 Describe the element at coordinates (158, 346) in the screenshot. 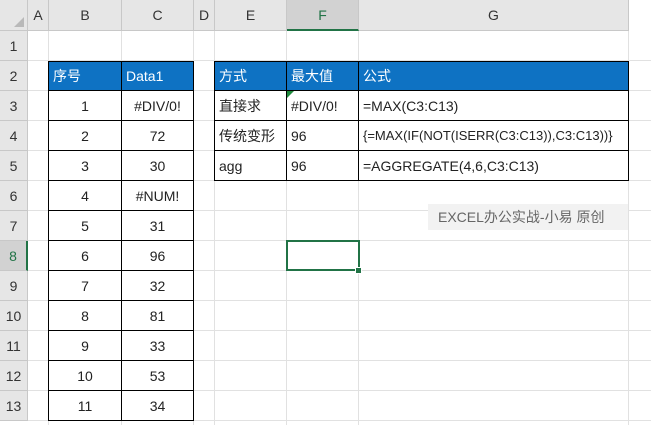

I see `table1-cell: 33` at that location.